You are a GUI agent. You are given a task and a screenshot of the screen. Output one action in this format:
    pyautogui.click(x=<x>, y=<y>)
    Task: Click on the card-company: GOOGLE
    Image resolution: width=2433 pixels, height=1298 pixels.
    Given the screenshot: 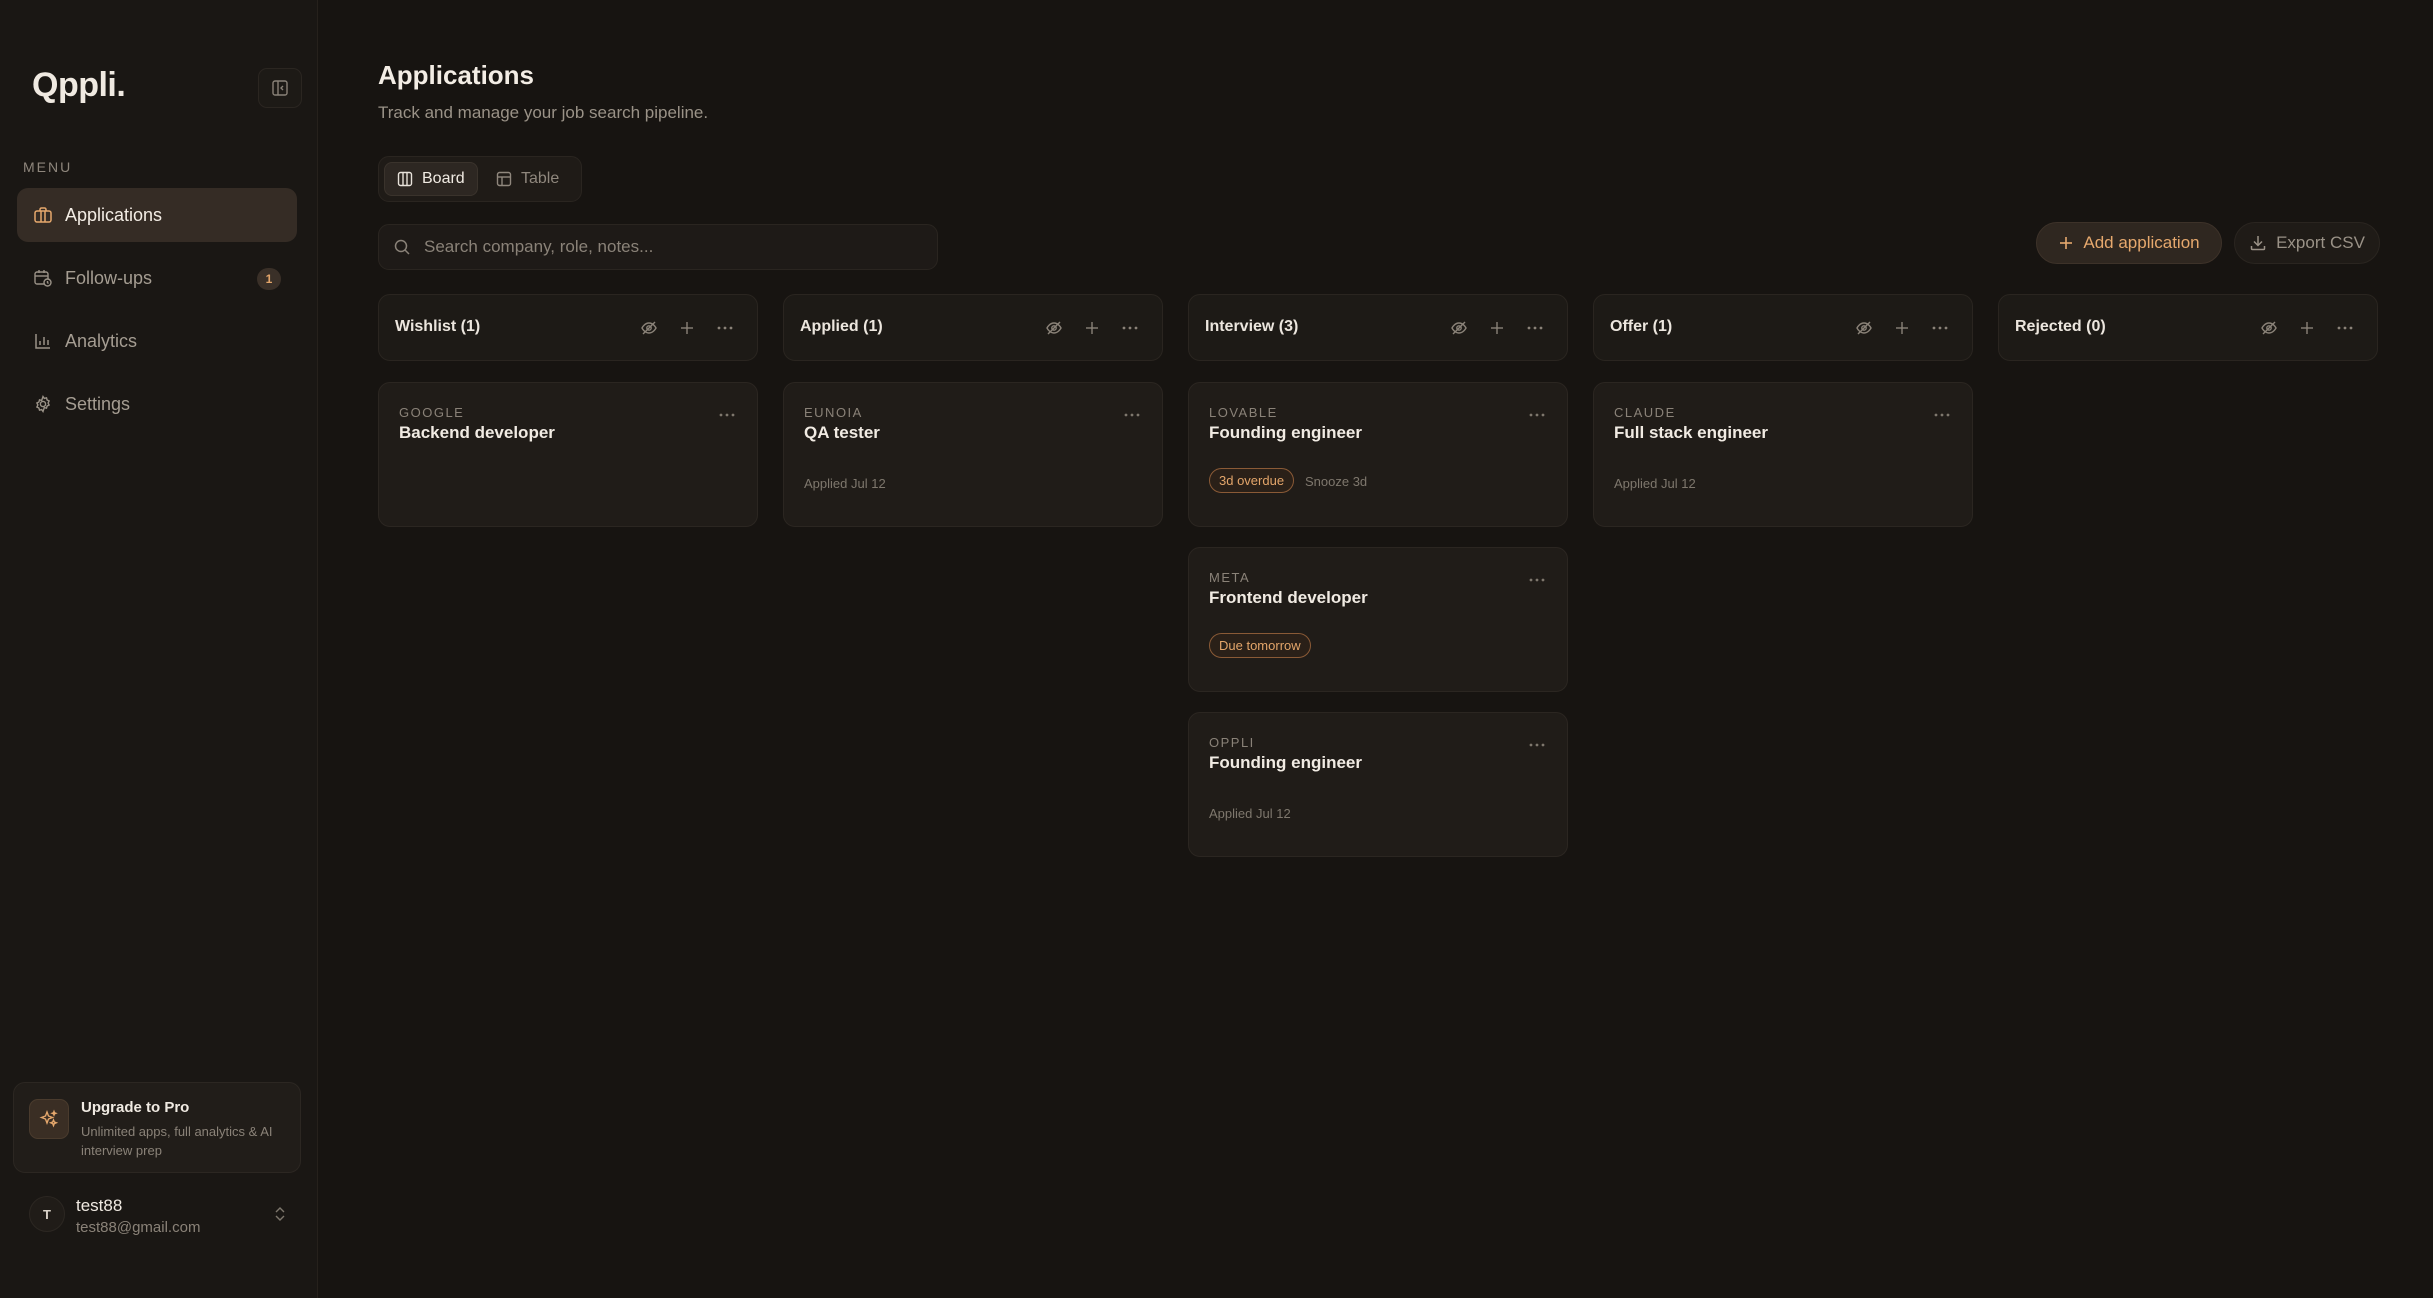 What is the action you would take?
    pyautogui.click(x=432, y=412)
    